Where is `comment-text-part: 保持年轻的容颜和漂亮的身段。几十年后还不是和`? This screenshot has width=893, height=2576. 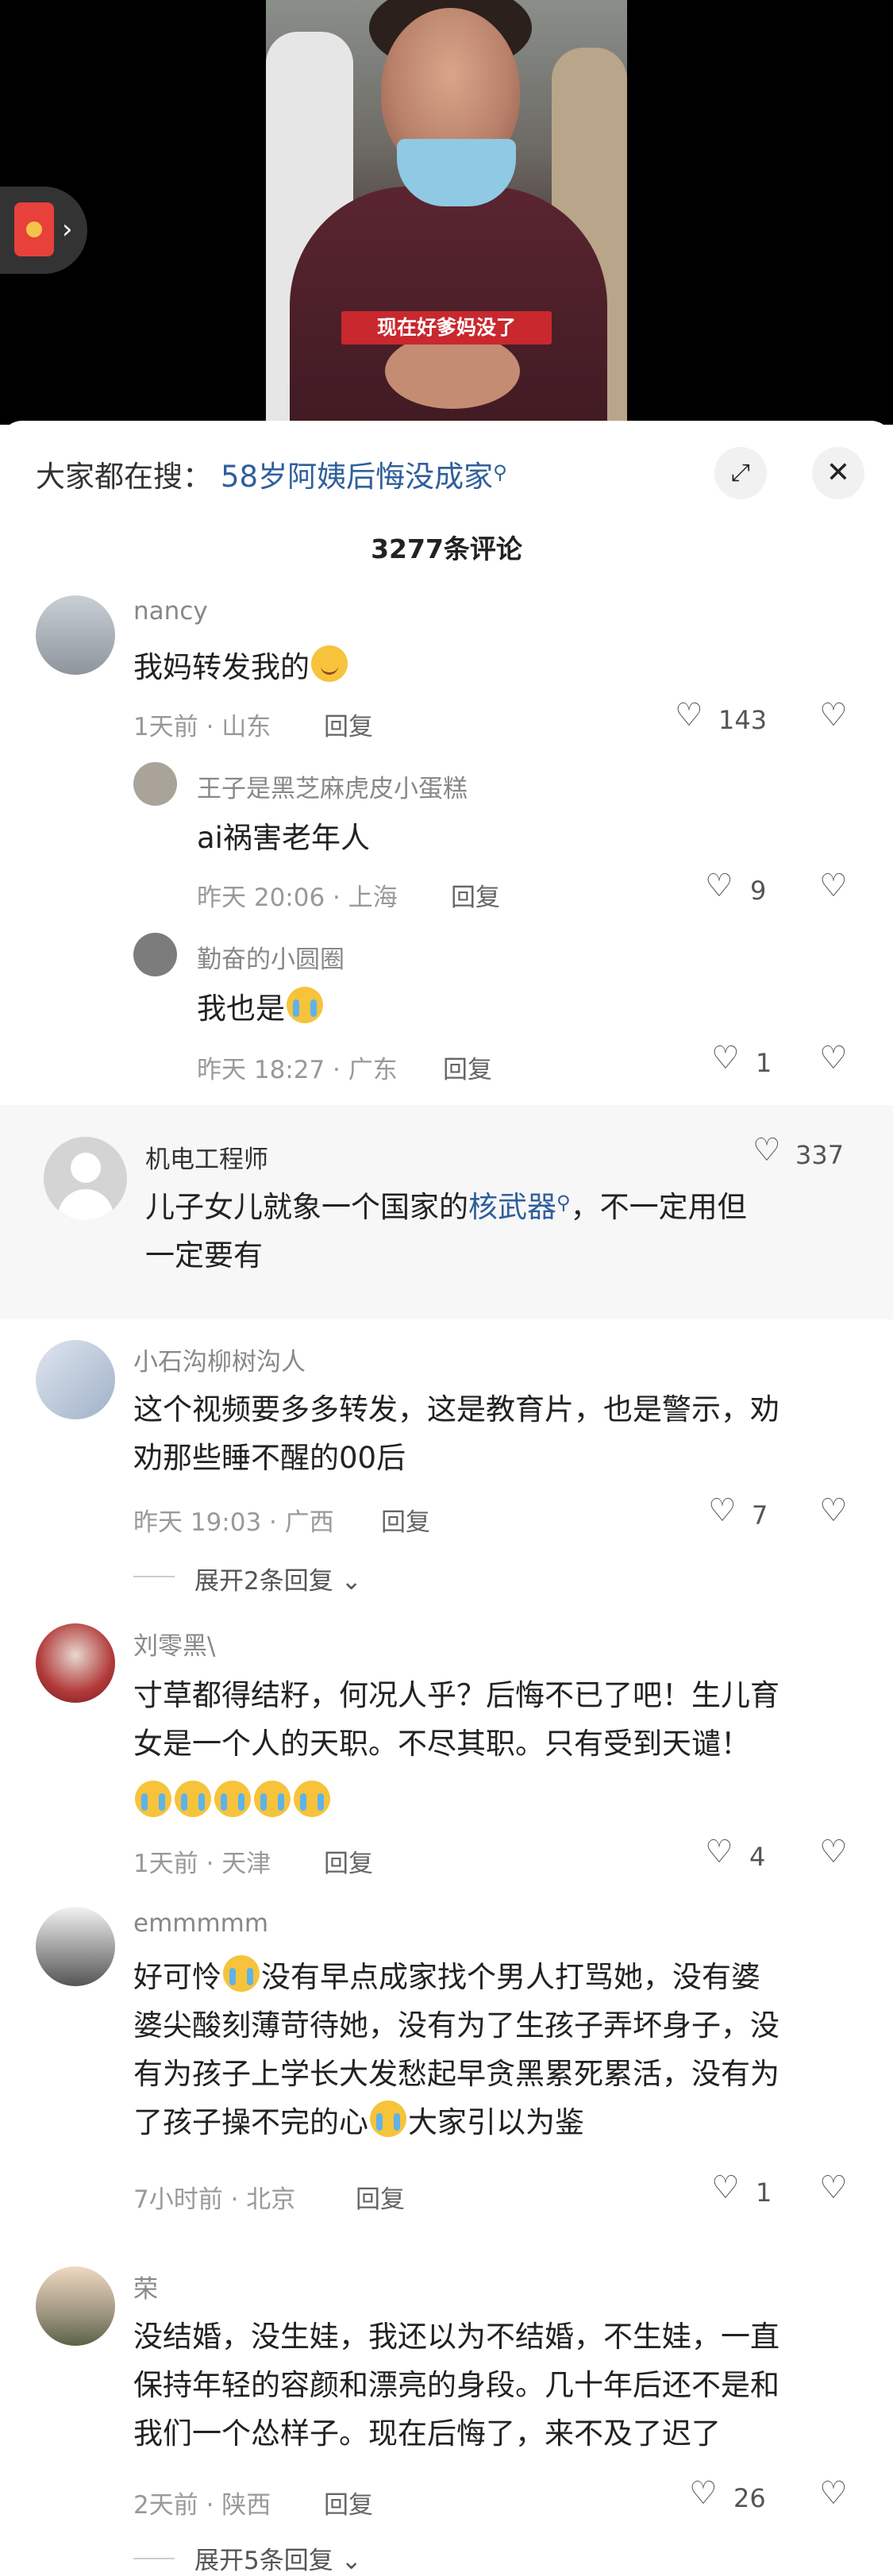 comment-text-part: 保持年轻的容颜和漂亮的身段。几十年后还不是和 is located at coordinates (456, 2385).